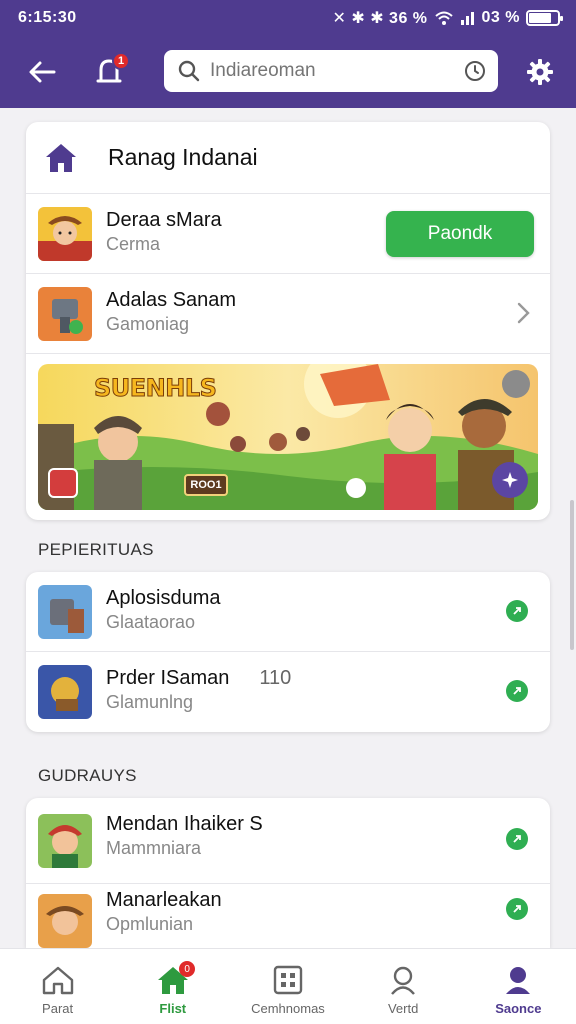 This screenshot has width=576, height=1024. I want to click on section-label: PEPIERITUAS, so click(96, 549).